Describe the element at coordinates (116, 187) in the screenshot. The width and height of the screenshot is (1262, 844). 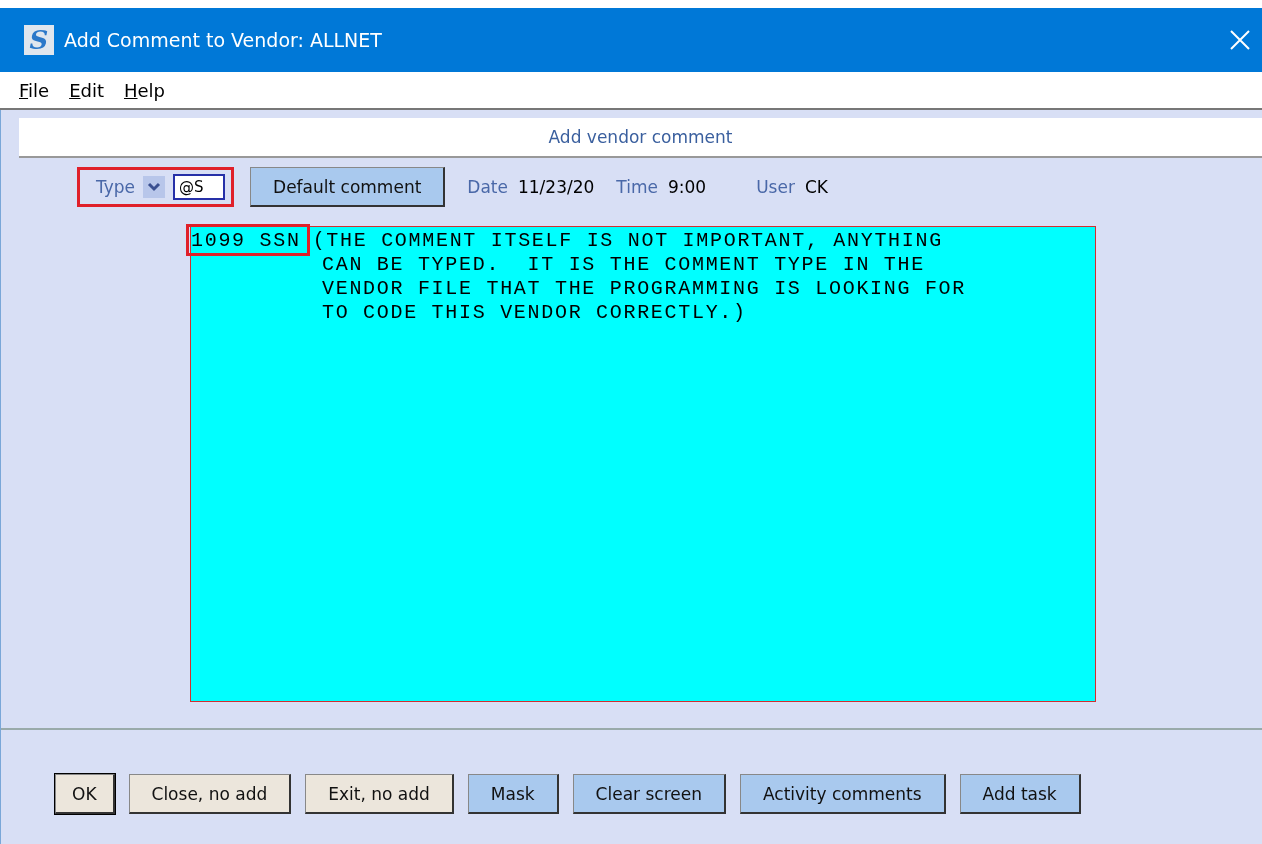
I see `type-label: Type` at that location.